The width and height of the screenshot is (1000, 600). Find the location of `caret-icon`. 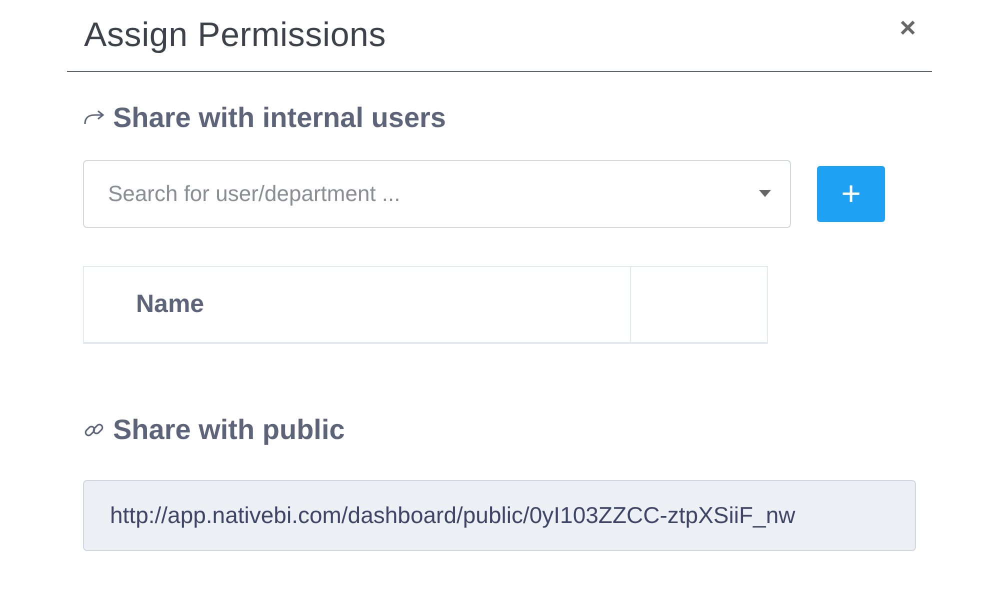

caret-icon is located at coordinates (765, 193).